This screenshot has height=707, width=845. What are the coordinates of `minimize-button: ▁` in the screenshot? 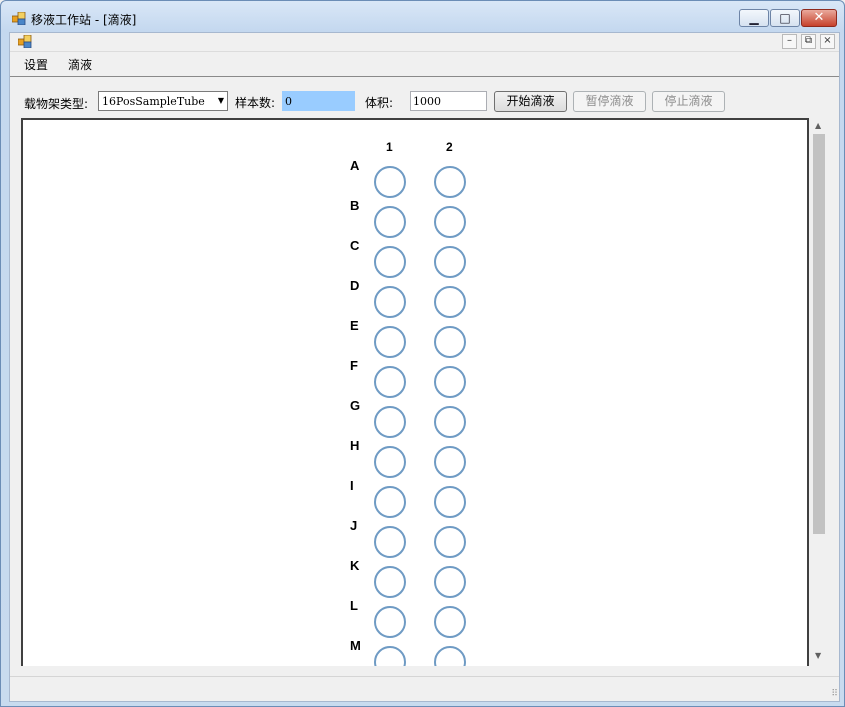 It's located at (754, 18).